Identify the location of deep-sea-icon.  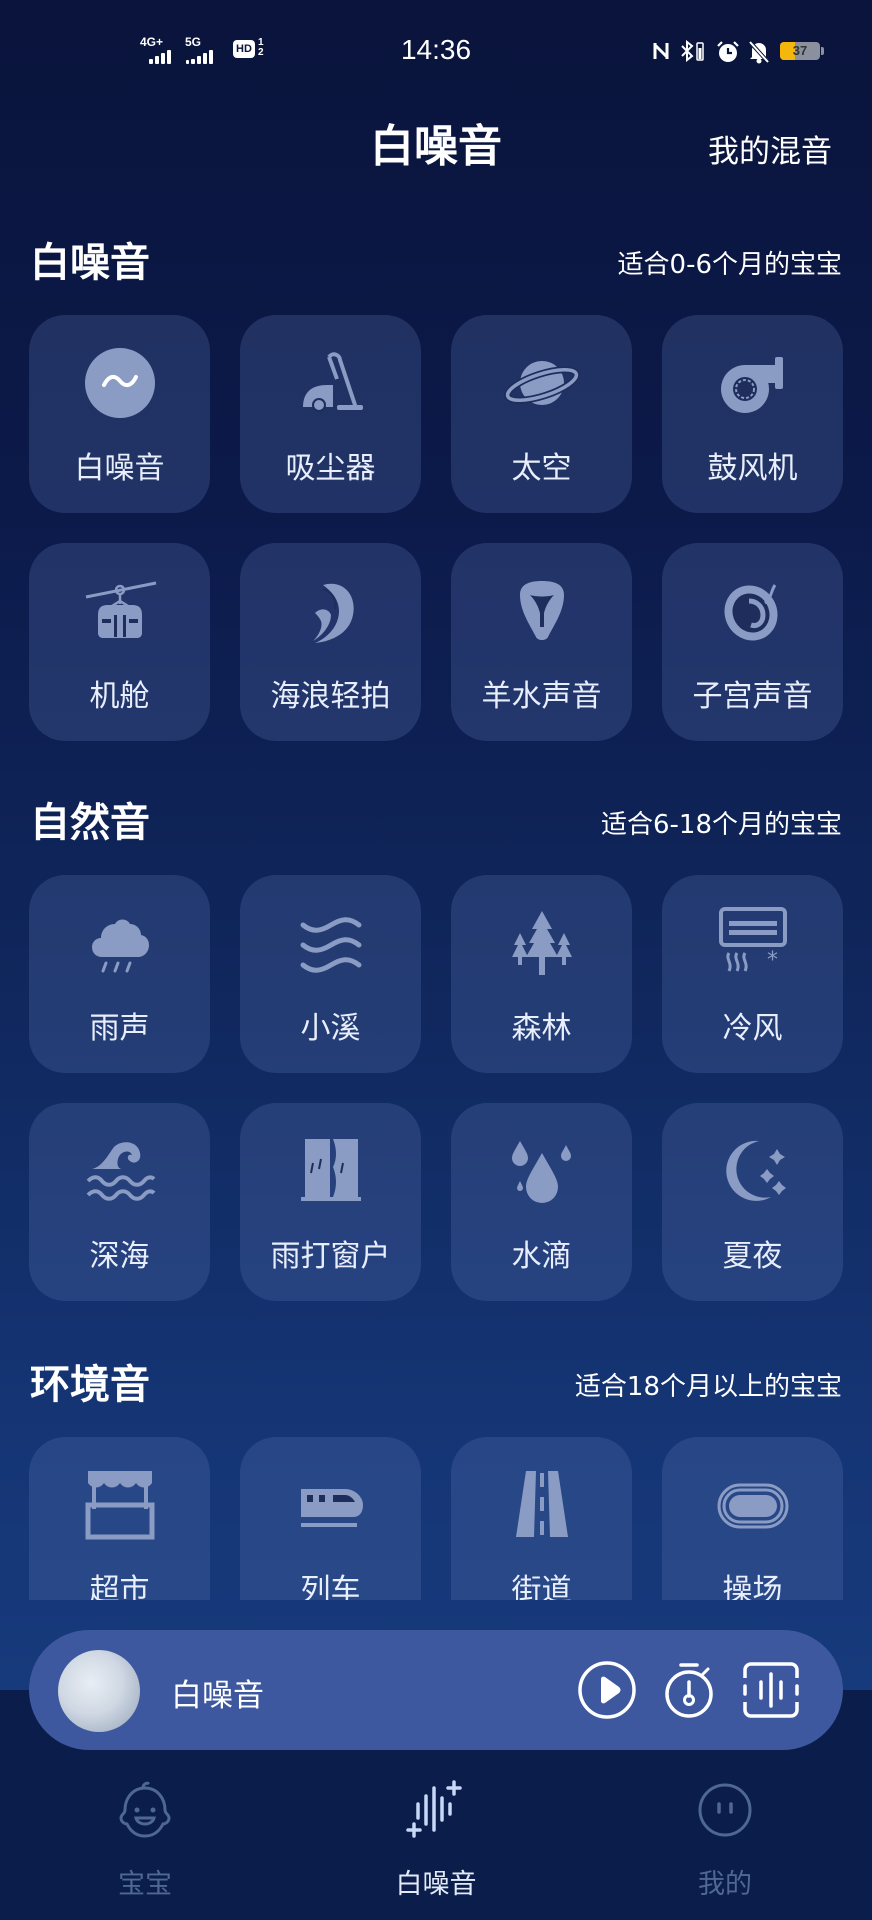
(120, 1171).